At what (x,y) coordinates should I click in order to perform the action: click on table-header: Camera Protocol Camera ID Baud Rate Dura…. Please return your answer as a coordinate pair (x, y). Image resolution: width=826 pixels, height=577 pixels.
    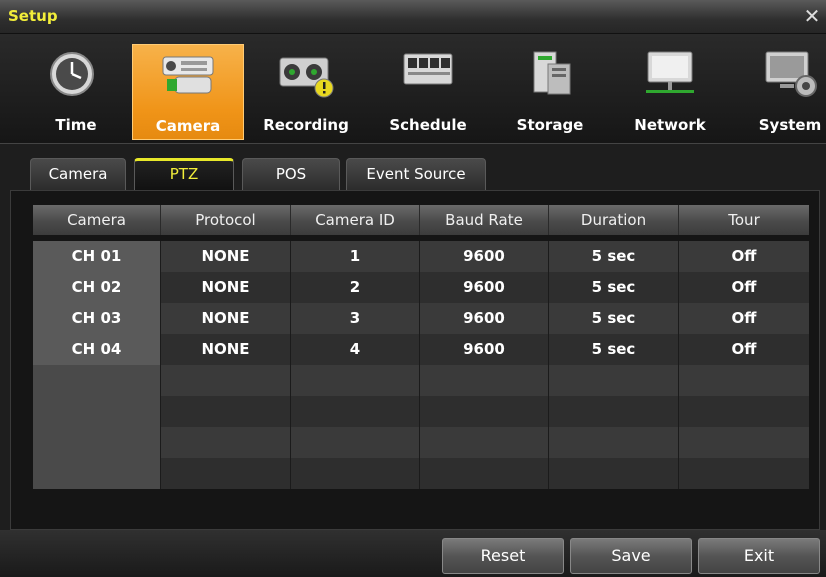
    Looking at the image, I should click on (421, 220).